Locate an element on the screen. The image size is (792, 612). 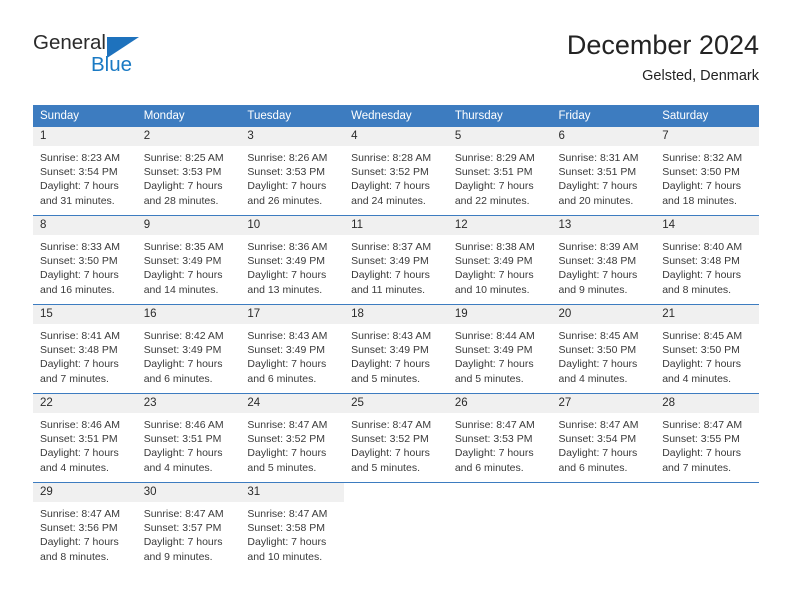
day-number: 13 is located at coordinates (603, 225).